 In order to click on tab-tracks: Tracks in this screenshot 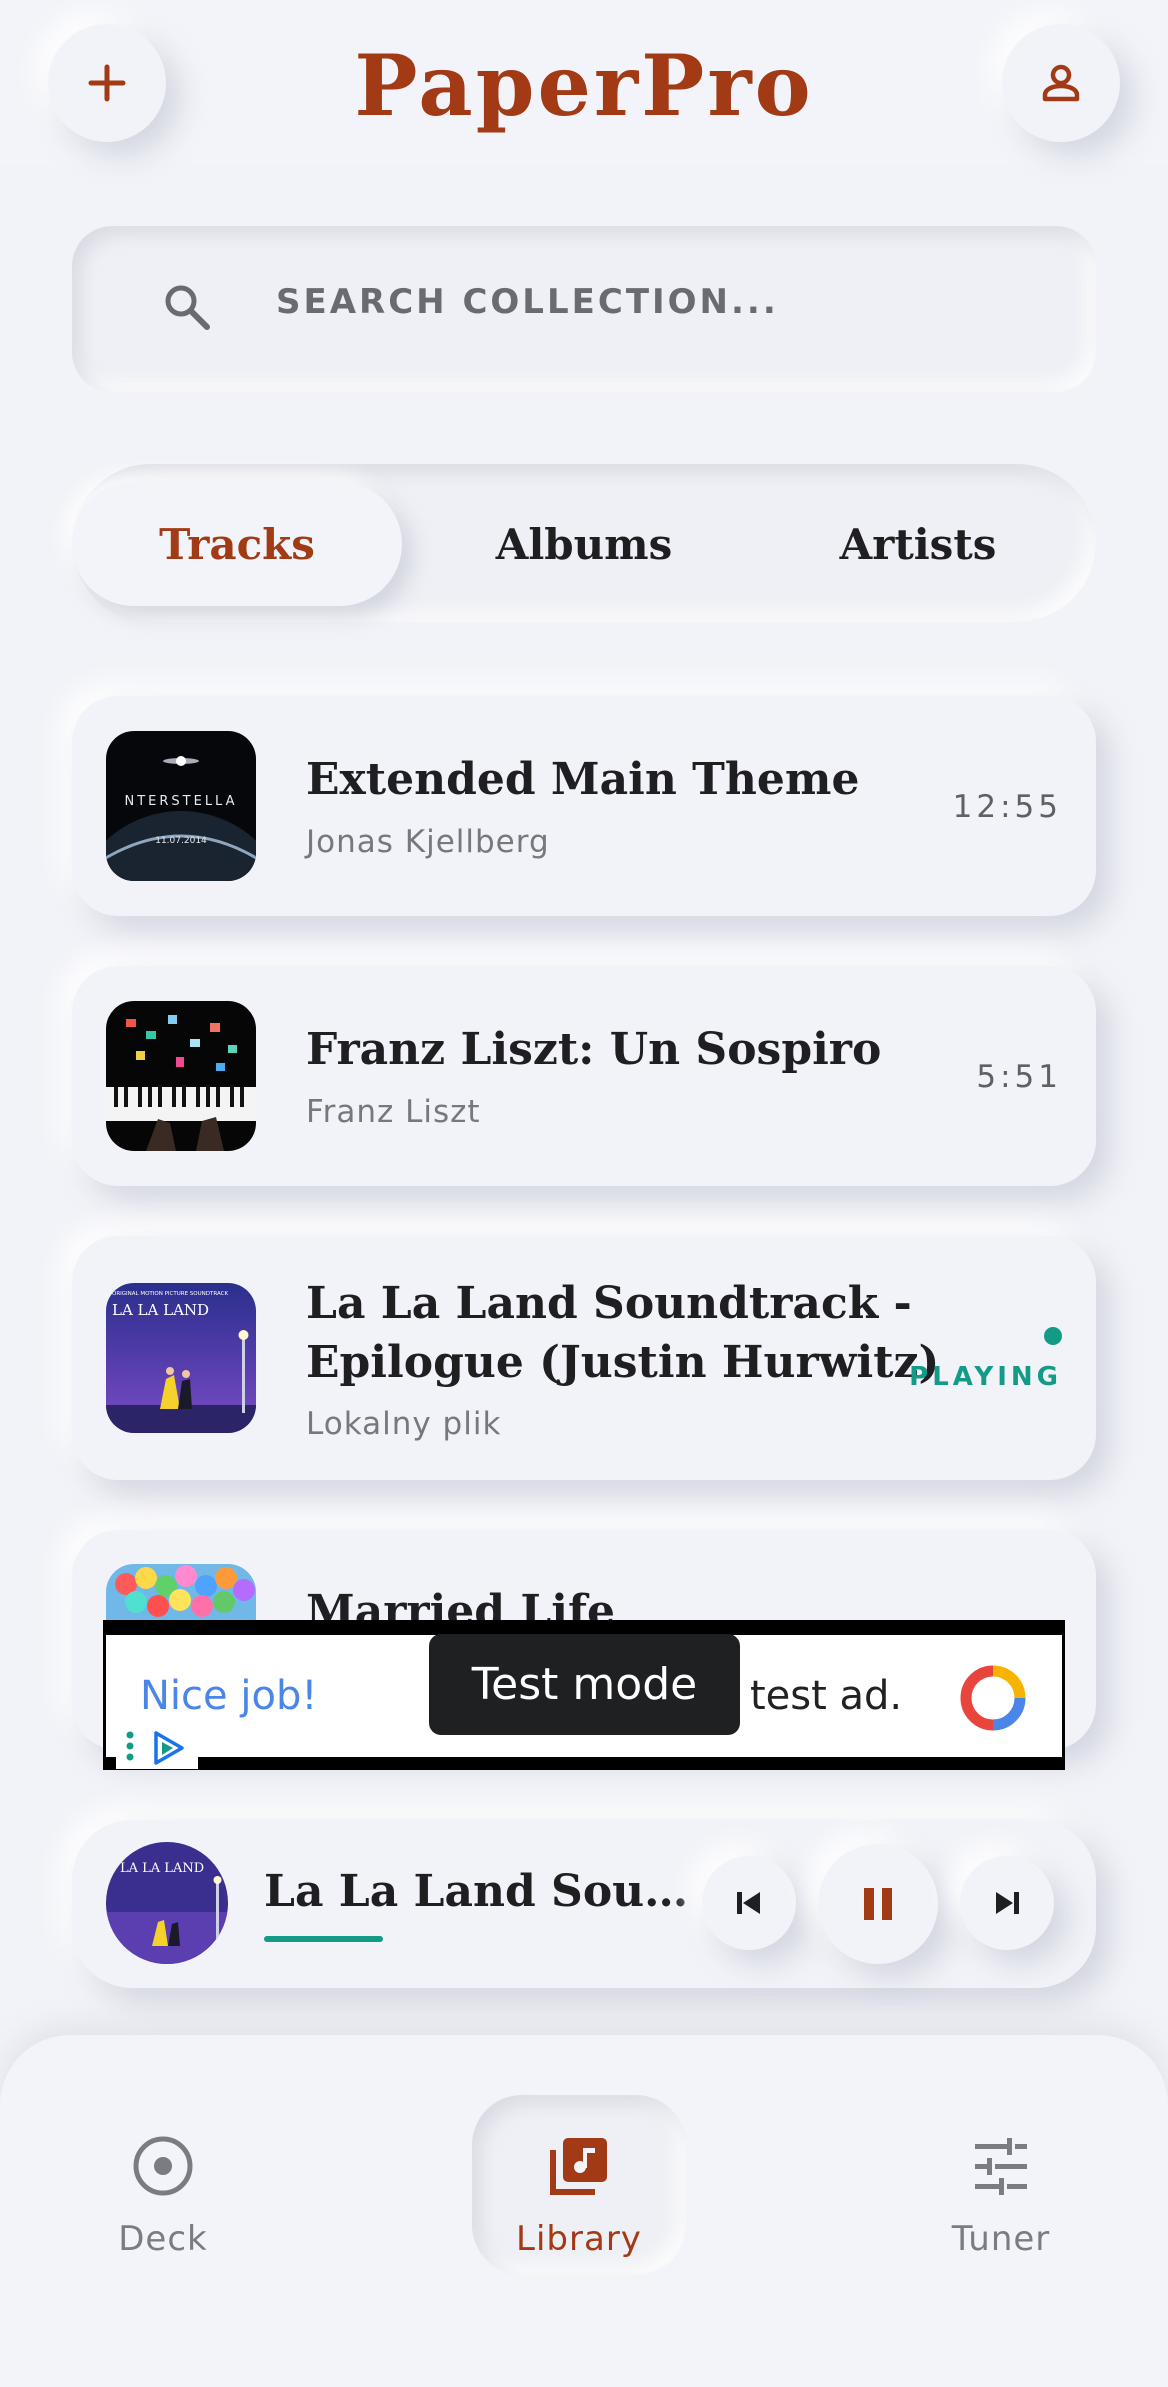, I will do `click(237, 544)`.